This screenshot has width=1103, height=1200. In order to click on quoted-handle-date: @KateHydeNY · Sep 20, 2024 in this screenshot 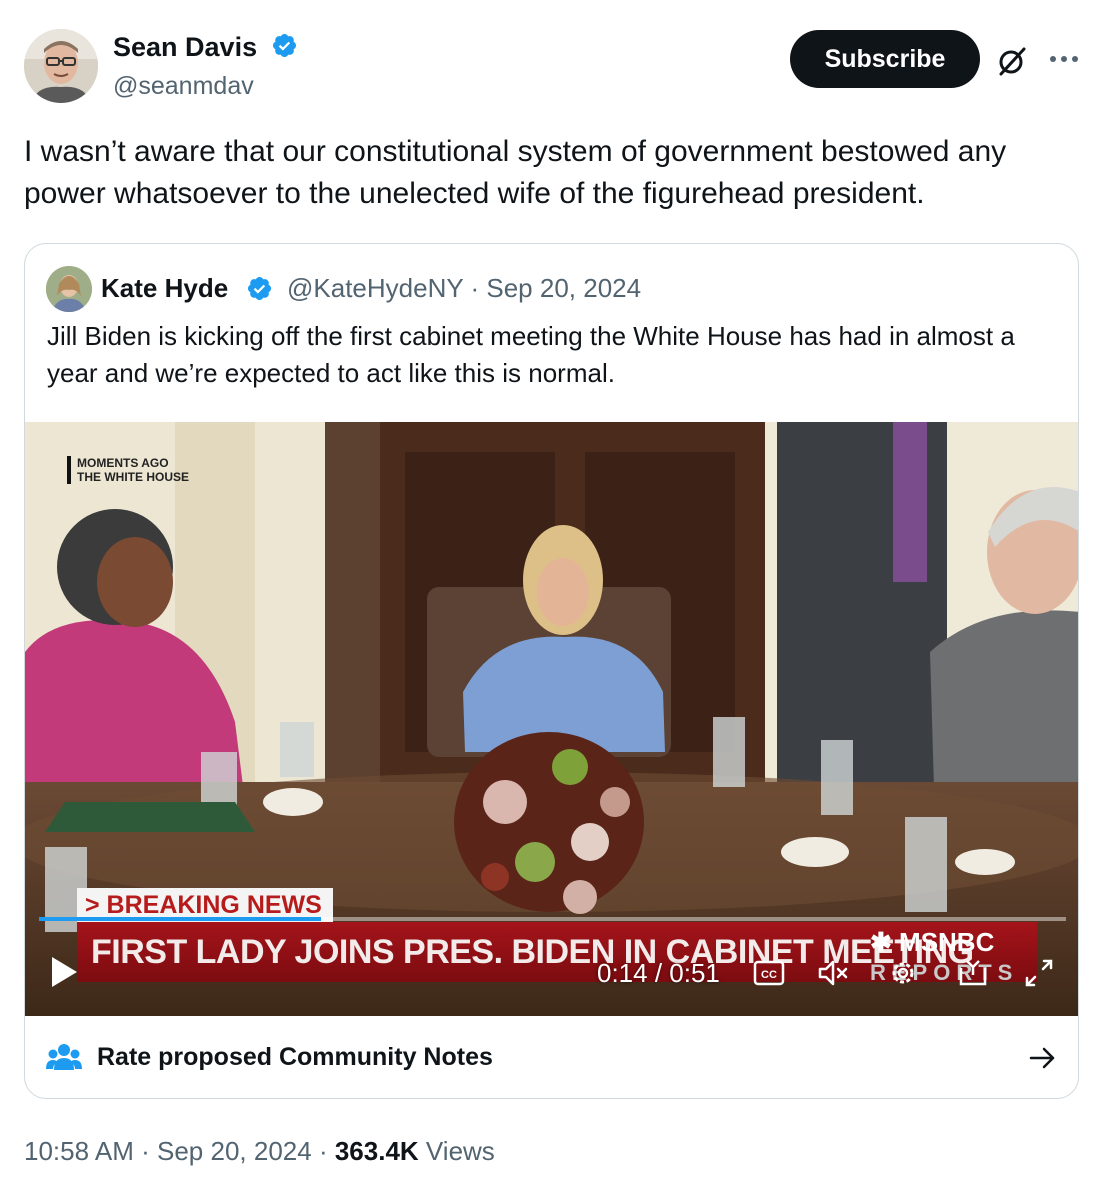, I will do `click(464, 288)`.